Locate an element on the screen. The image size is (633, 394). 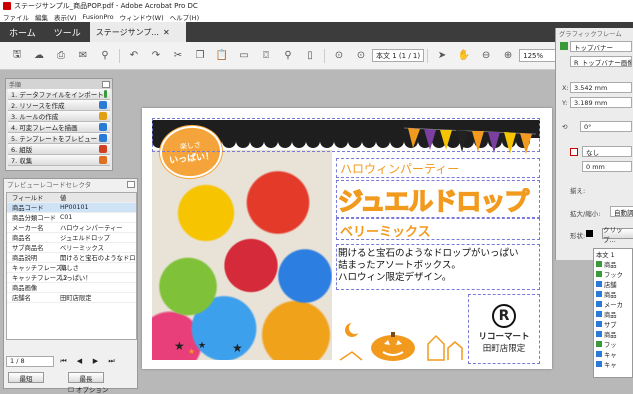
ricoh-mart-logo: R is located at coordinates (504, 316).